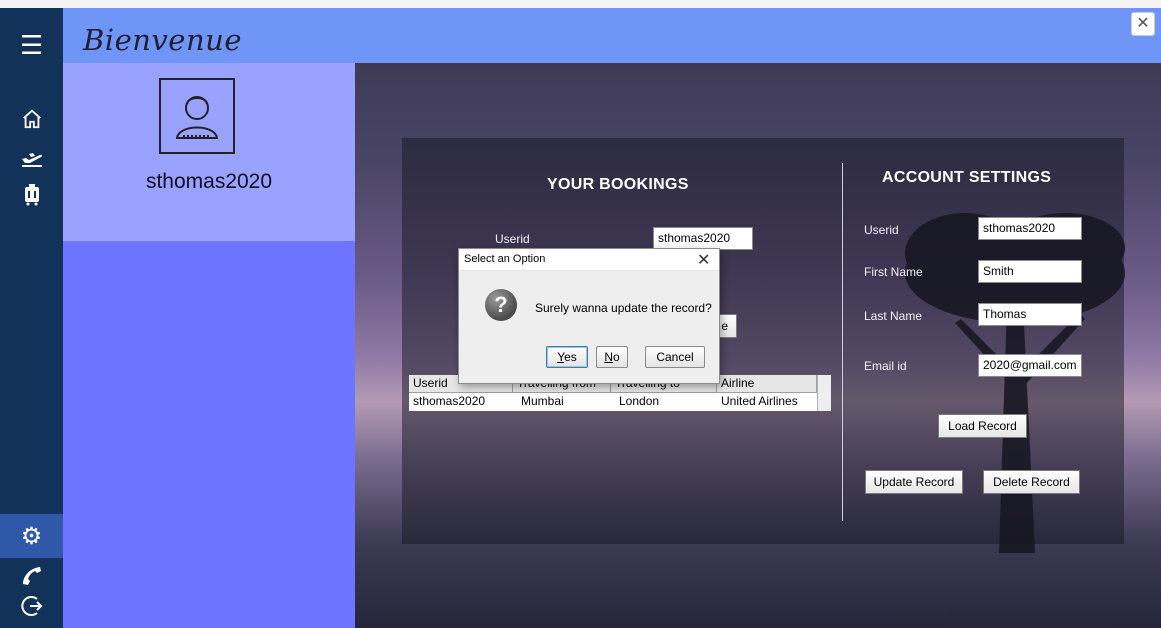  I want to click on load-record-button: Load Record, so click(982, 426).